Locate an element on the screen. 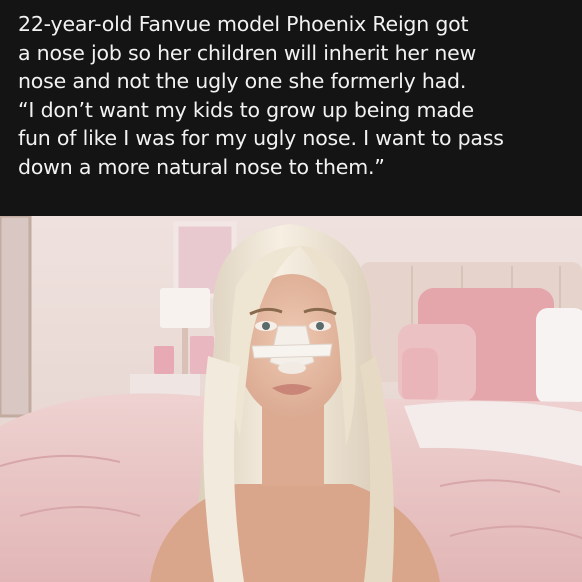  nose-bandage-strip is located at coordinates (292, 351).